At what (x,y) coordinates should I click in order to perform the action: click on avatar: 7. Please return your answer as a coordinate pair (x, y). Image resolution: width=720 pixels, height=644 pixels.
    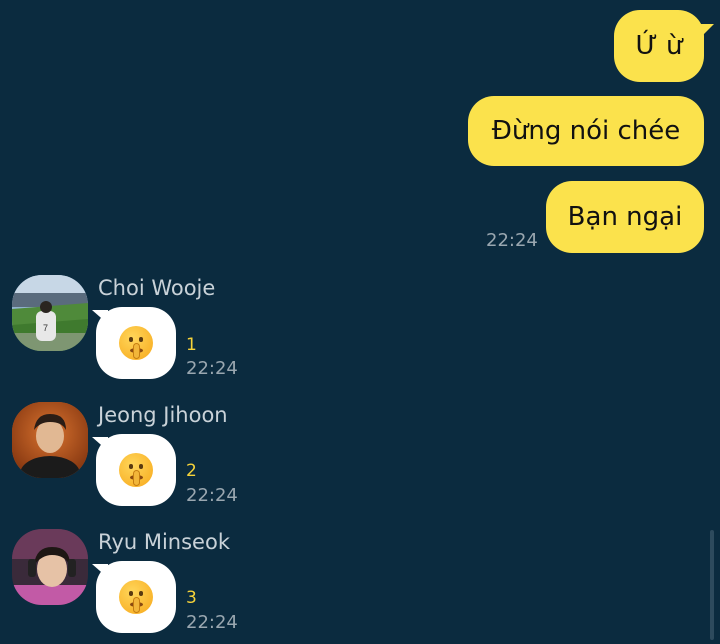
    Looking at the image, I should click on (50, 313).